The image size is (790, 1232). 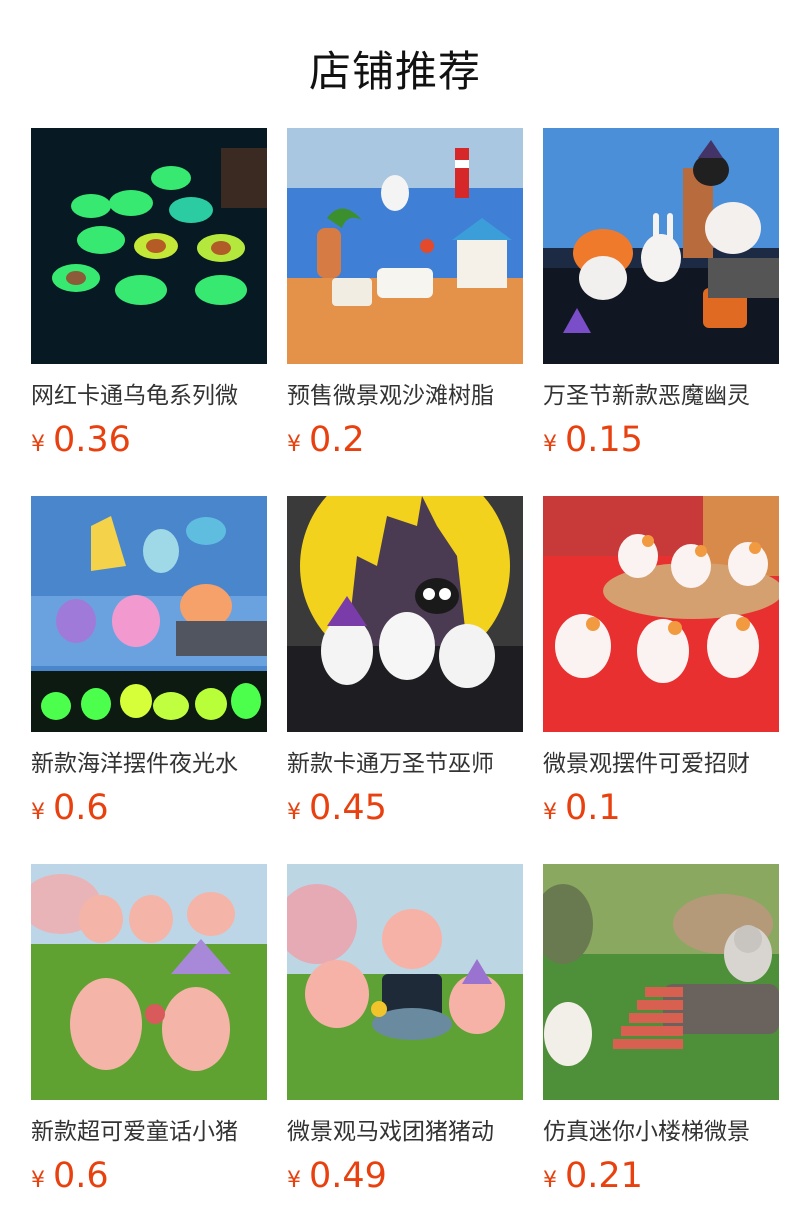 I want to click on product-name: 预售微景观沙滩树脂, so click(x=405, y=396).